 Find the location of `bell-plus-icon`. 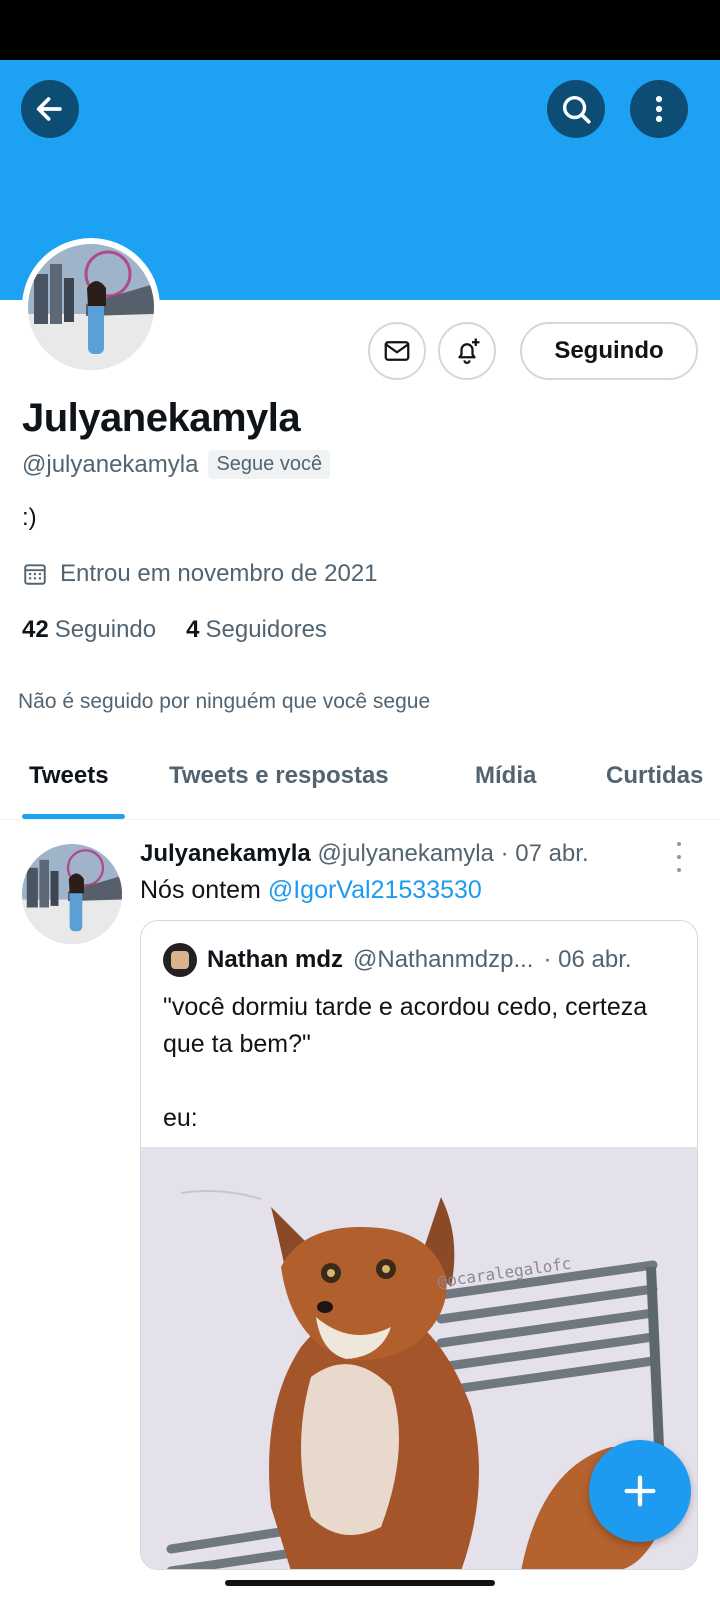

bell-plus-icon is located at coordinates (469, 351).